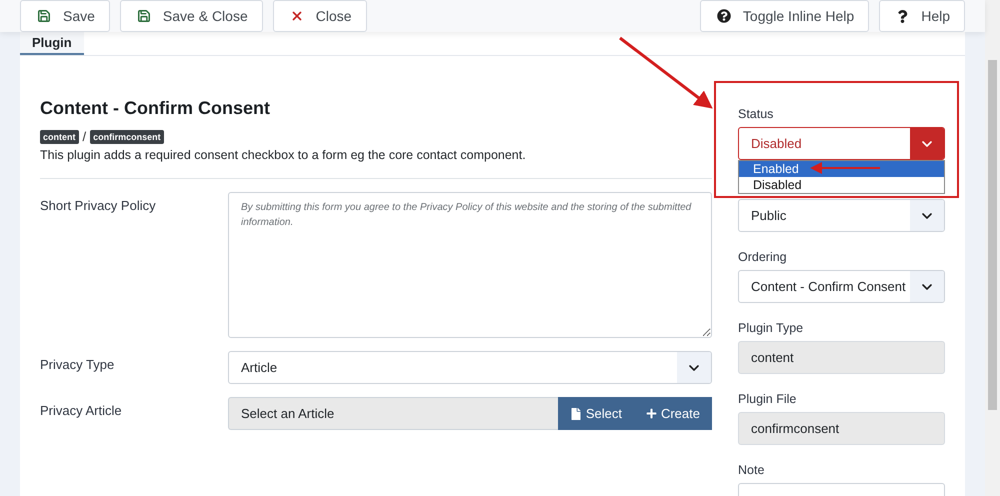  I want to click on policy-textarea: By submitting this form you agree to the Privacy Policy of this website and the storing of the submitted information., so click(470, 265).